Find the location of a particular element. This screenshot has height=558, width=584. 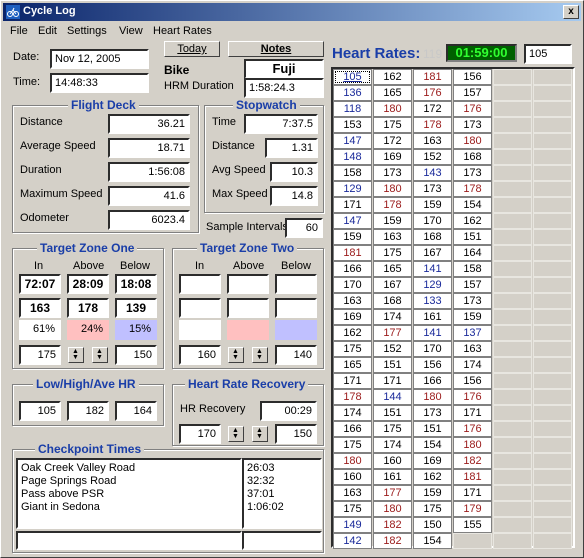

hr-recovery-upper-field: 170 is located at coordinates (200, 434).